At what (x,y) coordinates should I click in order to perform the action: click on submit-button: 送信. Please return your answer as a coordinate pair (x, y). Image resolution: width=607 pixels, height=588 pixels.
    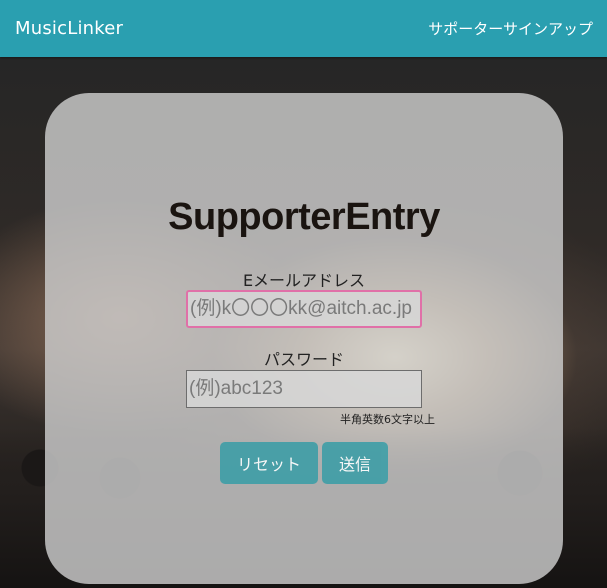
    Looking at the image, I should click on (355, 463).